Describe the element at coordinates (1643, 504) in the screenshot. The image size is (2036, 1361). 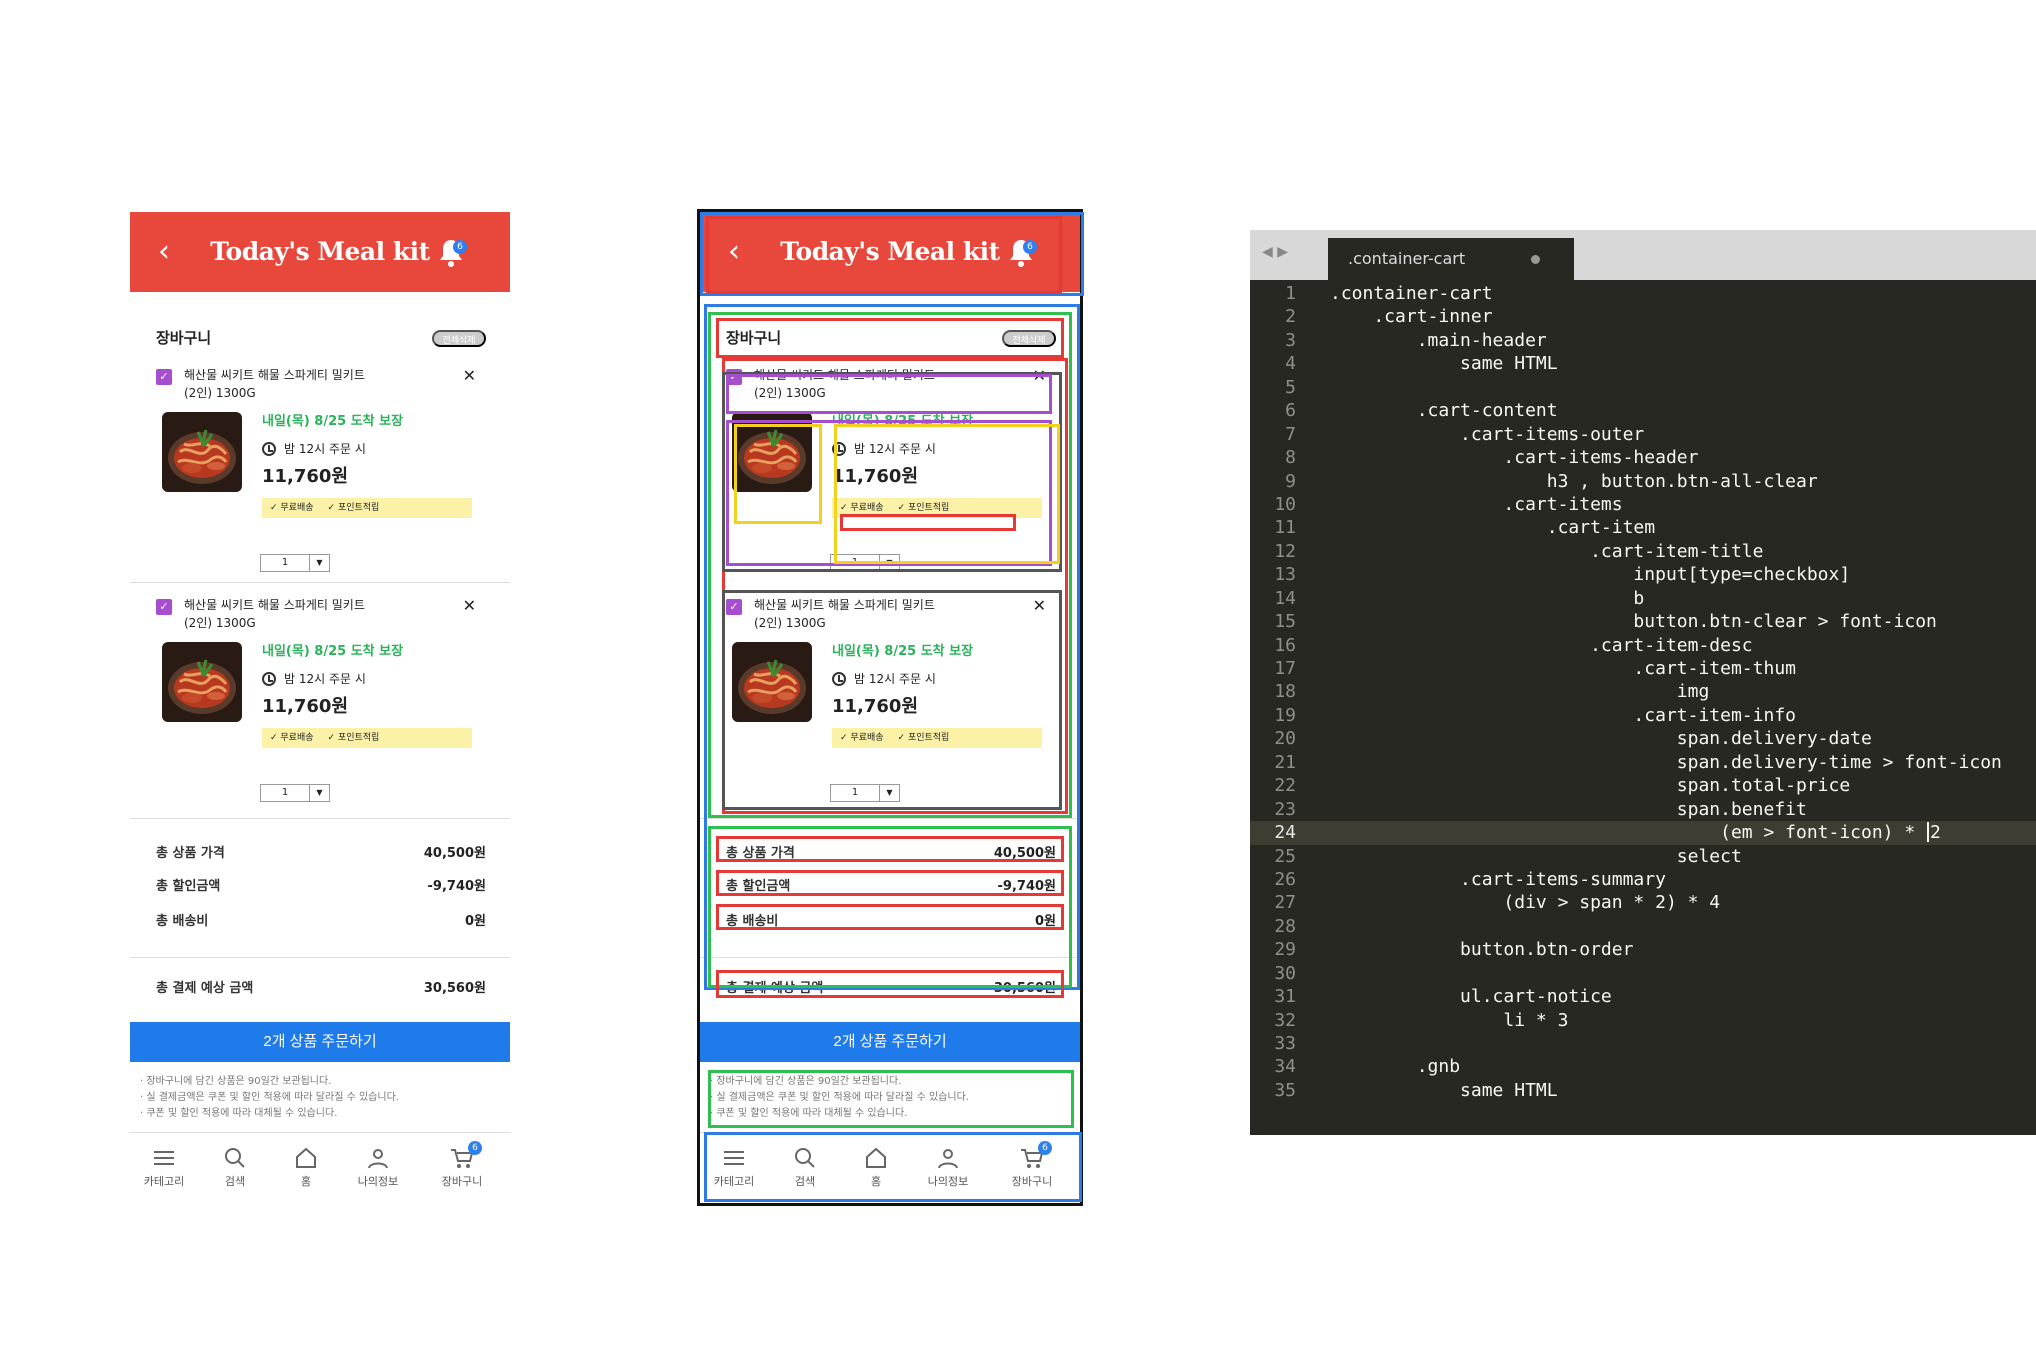
I see `code-line: 10 .cart-items` at that location.